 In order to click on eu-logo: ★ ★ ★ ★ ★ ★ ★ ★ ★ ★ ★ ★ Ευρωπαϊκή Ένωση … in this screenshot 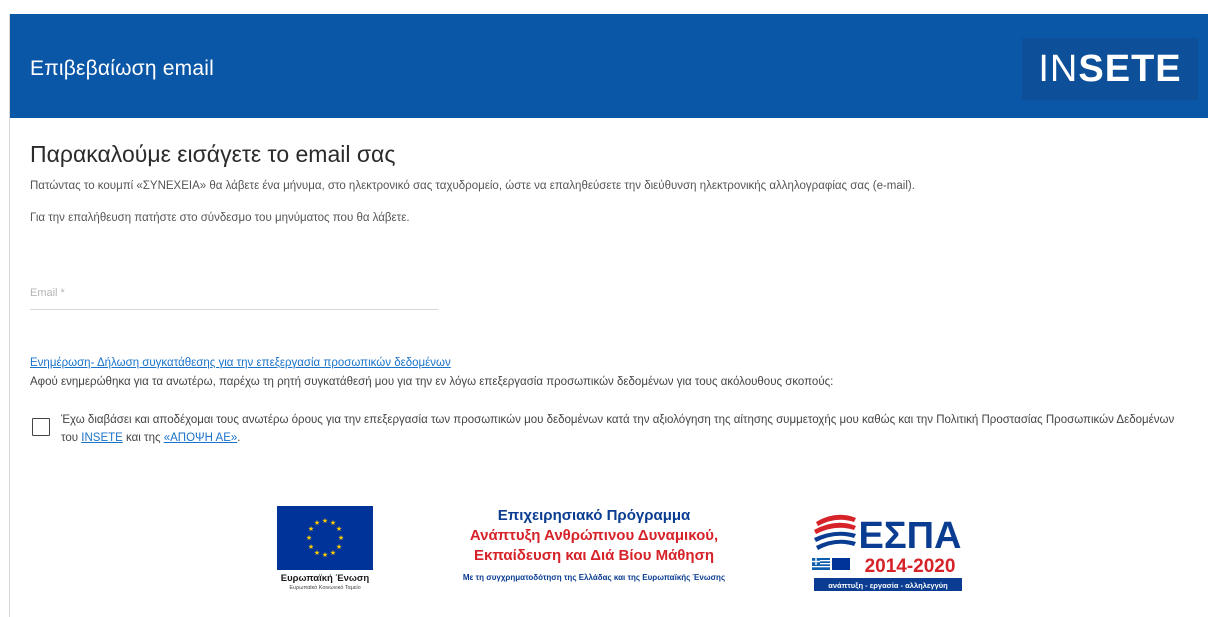, I will do `click(325, 549)`.